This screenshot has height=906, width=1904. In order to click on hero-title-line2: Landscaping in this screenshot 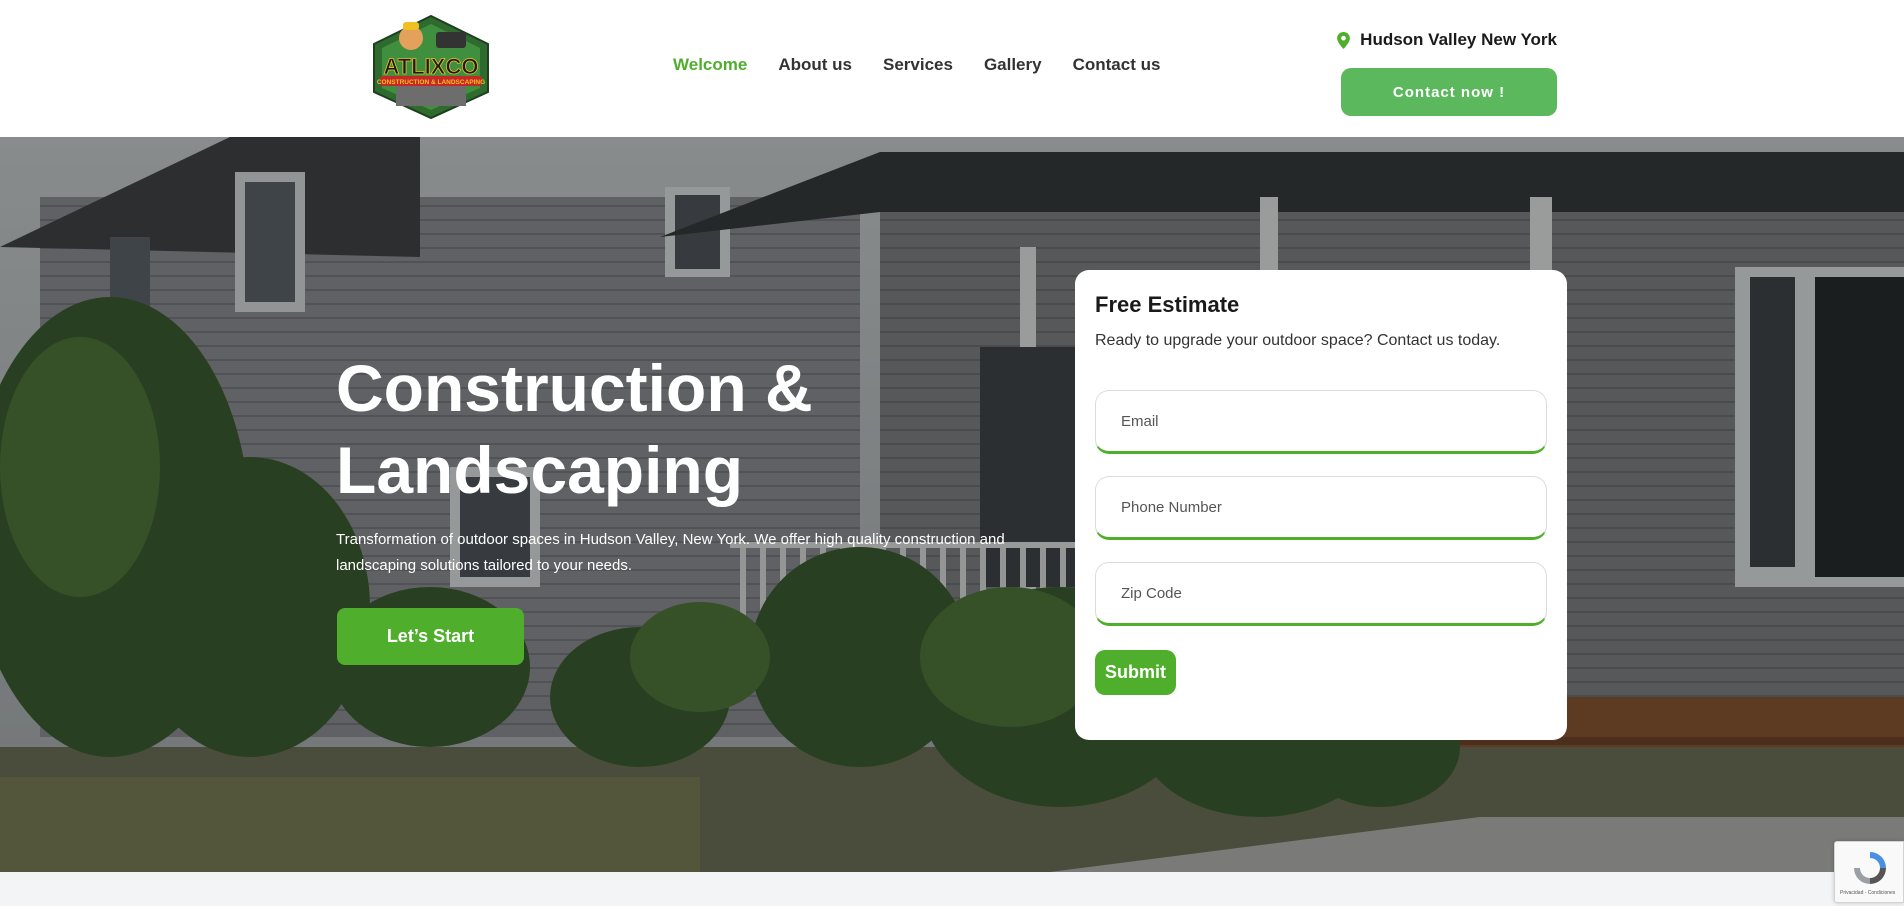, I will do `click(540, 470)`.